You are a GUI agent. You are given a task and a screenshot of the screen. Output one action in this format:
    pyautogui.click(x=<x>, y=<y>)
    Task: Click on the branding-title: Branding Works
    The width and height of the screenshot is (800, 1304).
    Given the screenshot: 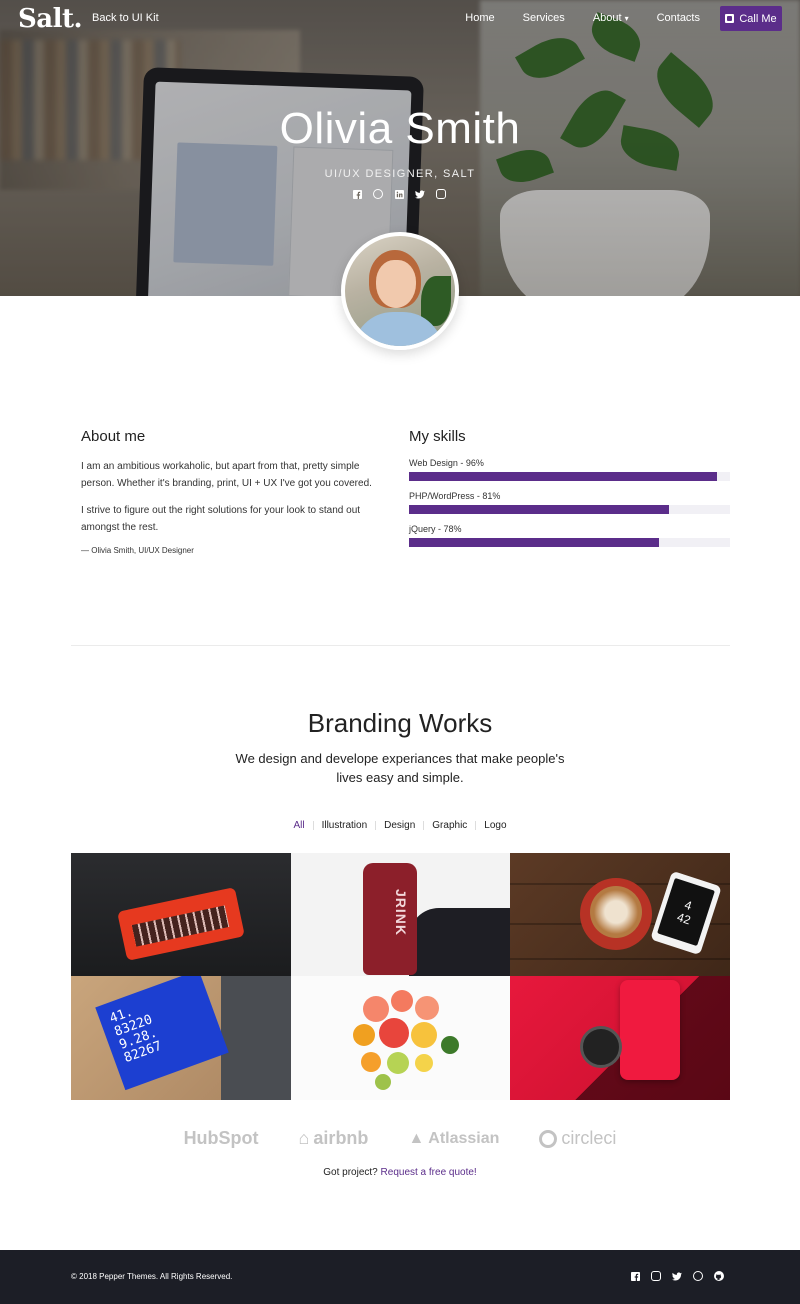 What is the action you would take?
    pyautogui.click(x=400, y=723)
    